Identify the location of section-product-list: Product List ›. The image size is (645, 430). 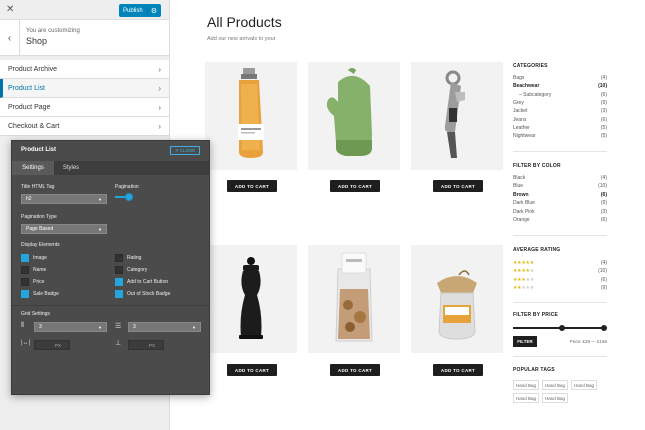
(84, 88).